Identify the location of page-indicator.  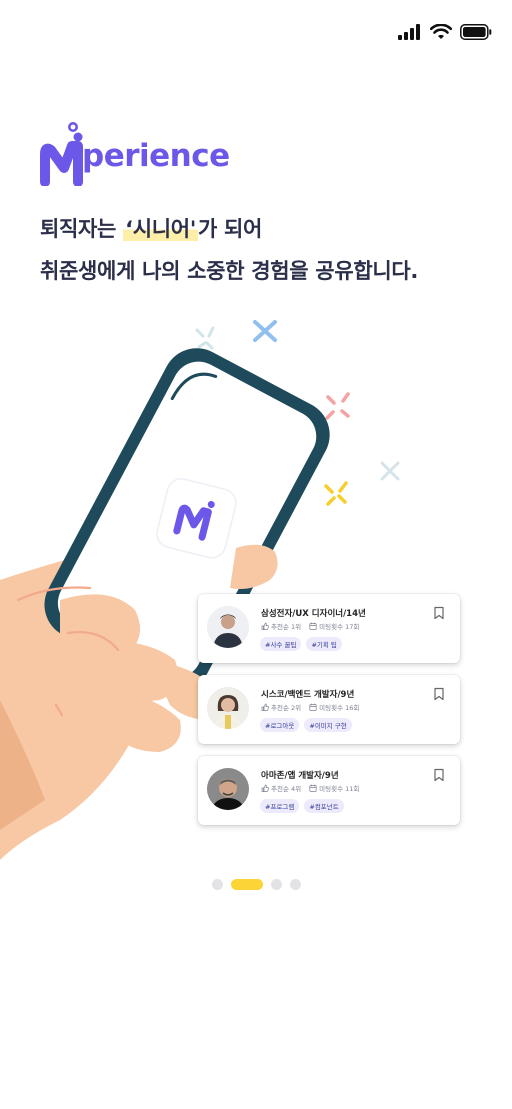
(256, 884).